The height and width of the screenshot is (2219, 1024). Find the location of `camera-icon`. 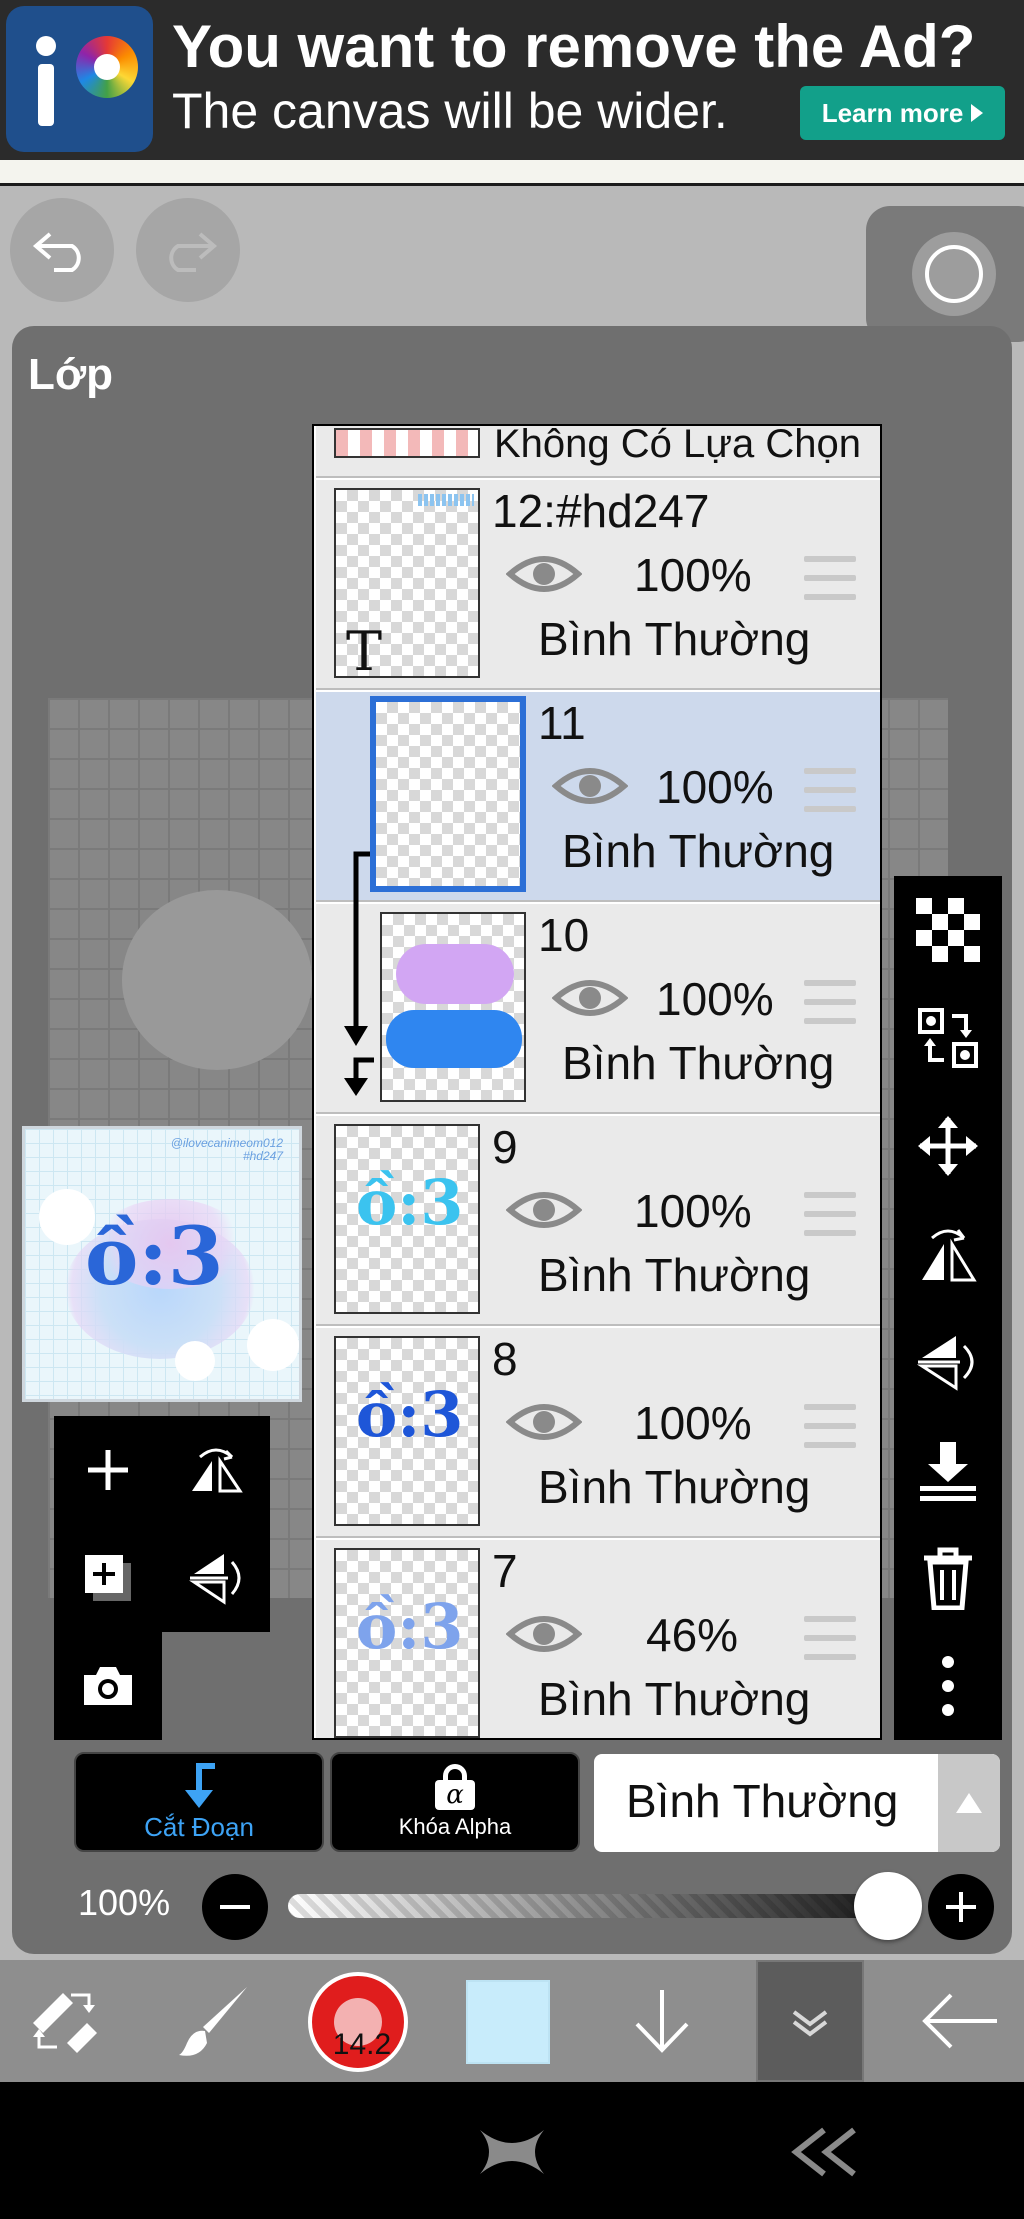

camera-icon is located at coordinates (108, 1686).